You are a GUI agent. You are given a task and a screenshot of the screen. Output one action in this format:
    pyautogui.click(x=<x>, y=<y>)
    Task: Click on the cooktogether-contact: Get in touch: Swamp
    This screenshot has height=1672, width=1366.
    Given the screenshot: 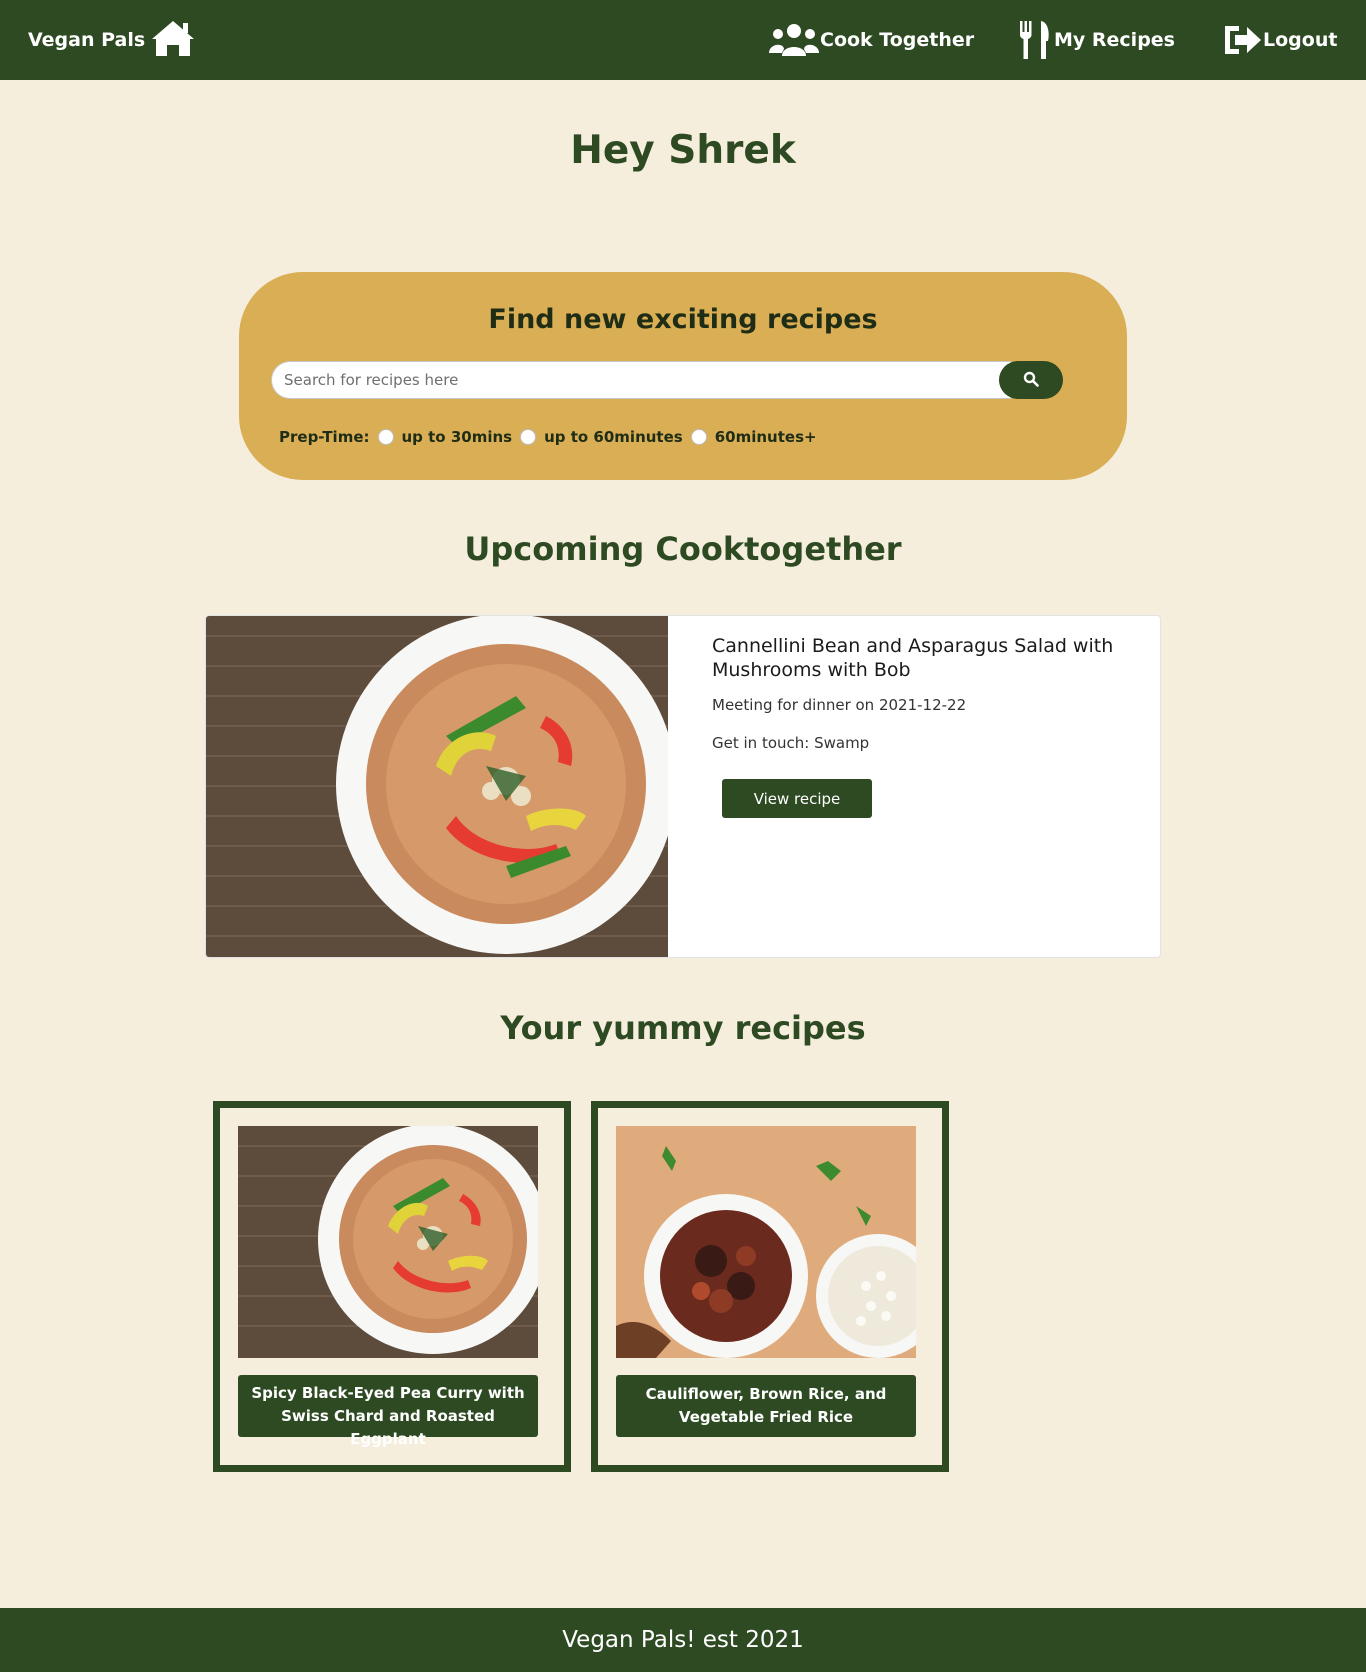 What is the action you would take?
    pyautogui.click(x=791, y=743)
    